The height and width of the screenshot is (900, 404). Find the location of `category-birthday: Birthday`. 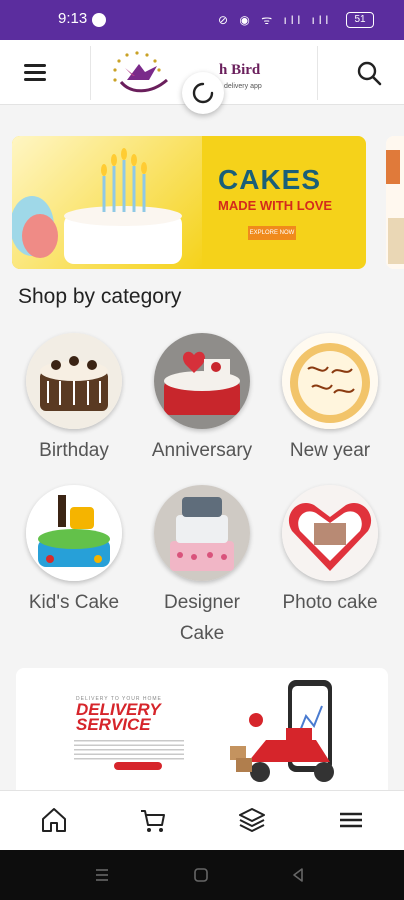

category-birthday: Birthday is located at coordinates (74, 399).